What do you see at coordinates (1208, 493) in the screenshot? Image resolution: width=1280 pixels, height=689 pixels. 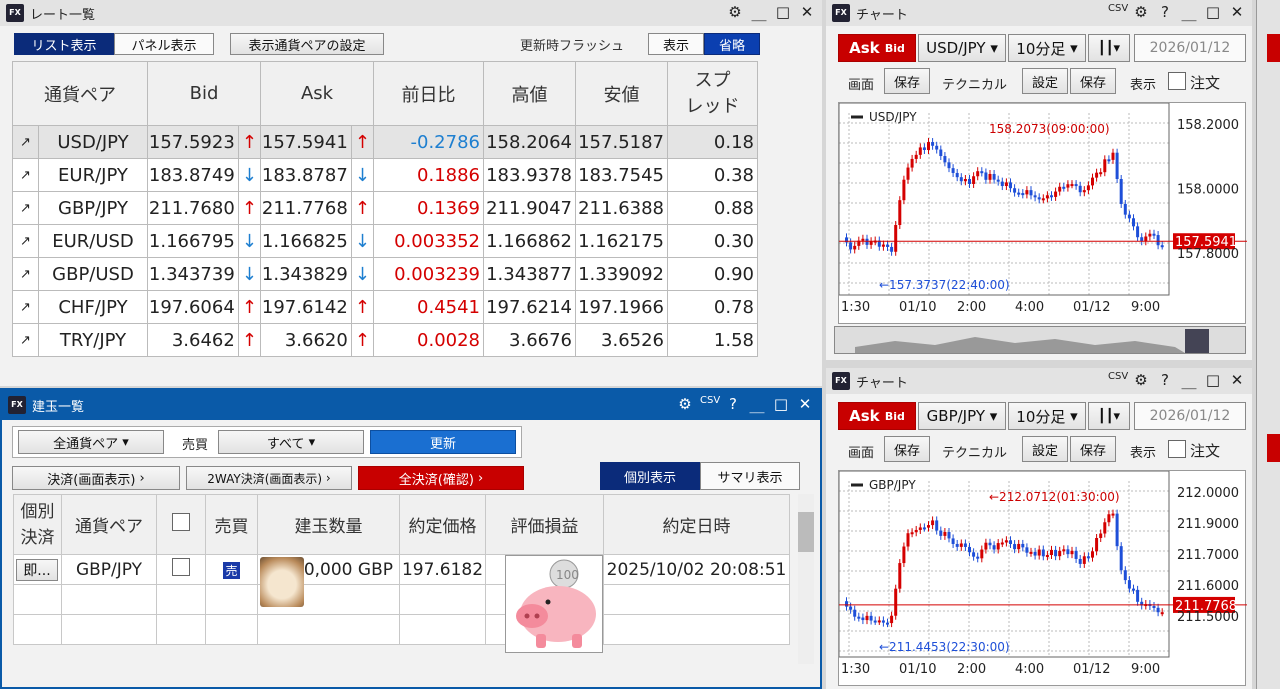 I see `y-tick-label: 212.0000` at bounding box center [1208, 493].